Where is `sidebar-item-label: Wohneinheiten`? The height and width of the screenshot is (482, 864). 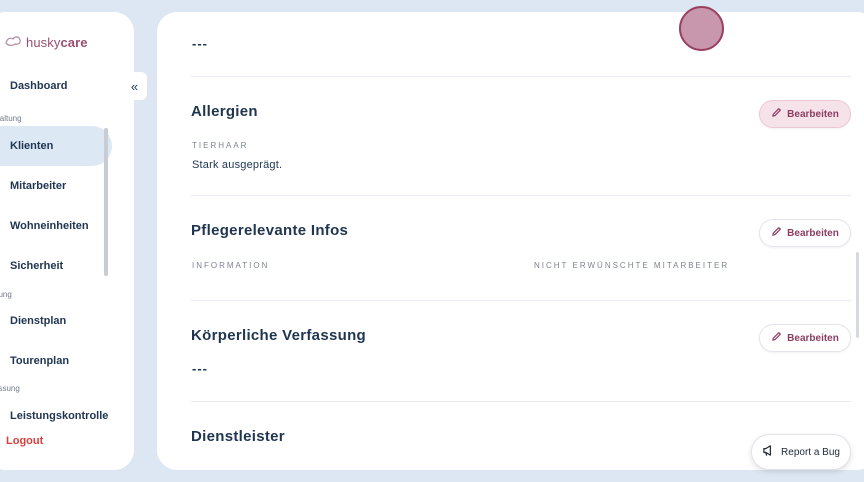 sidebar-item-label: Wohneinheiten is located at coordinates (49, 226).